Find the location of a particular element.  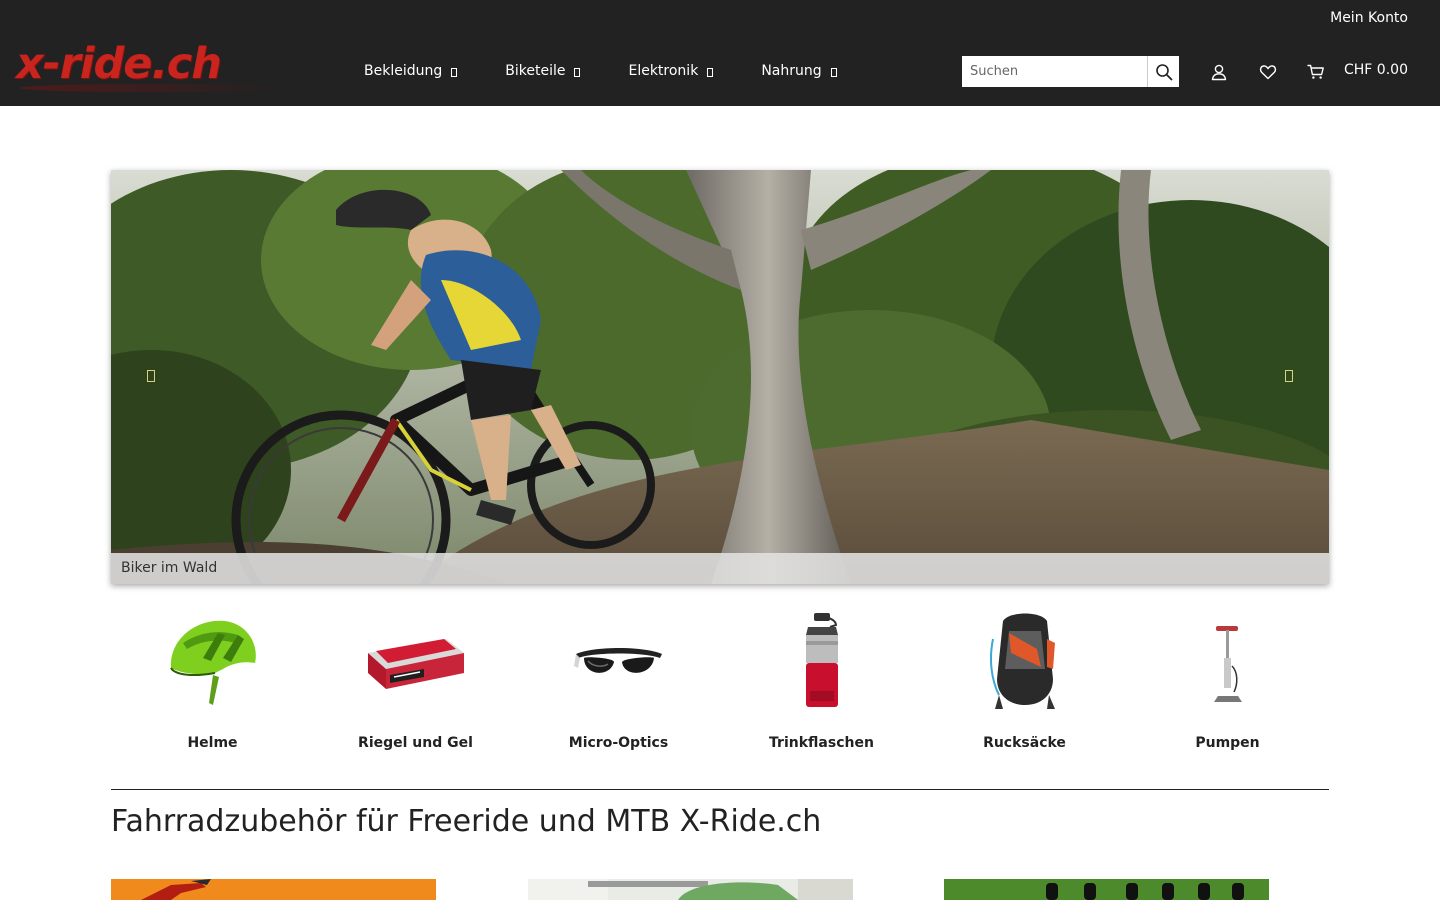

logo: x-ride.ch is located at coordinates (156, 68).